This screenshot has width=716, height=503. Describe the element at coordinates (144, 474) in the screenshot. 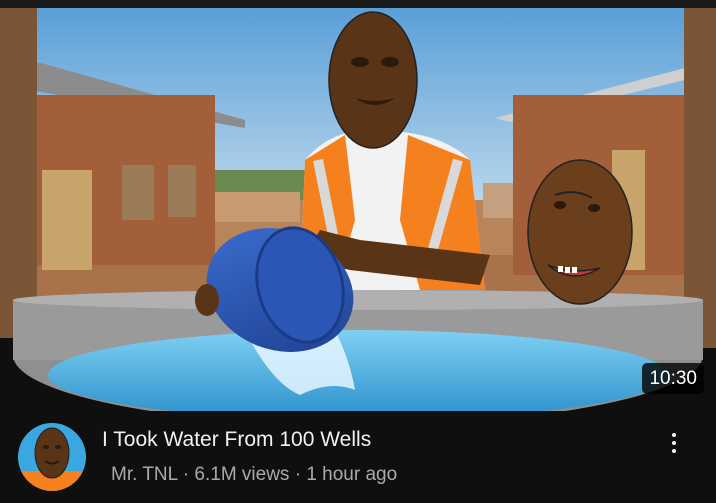

I see `channel-name: Mr. TNL` at that location.